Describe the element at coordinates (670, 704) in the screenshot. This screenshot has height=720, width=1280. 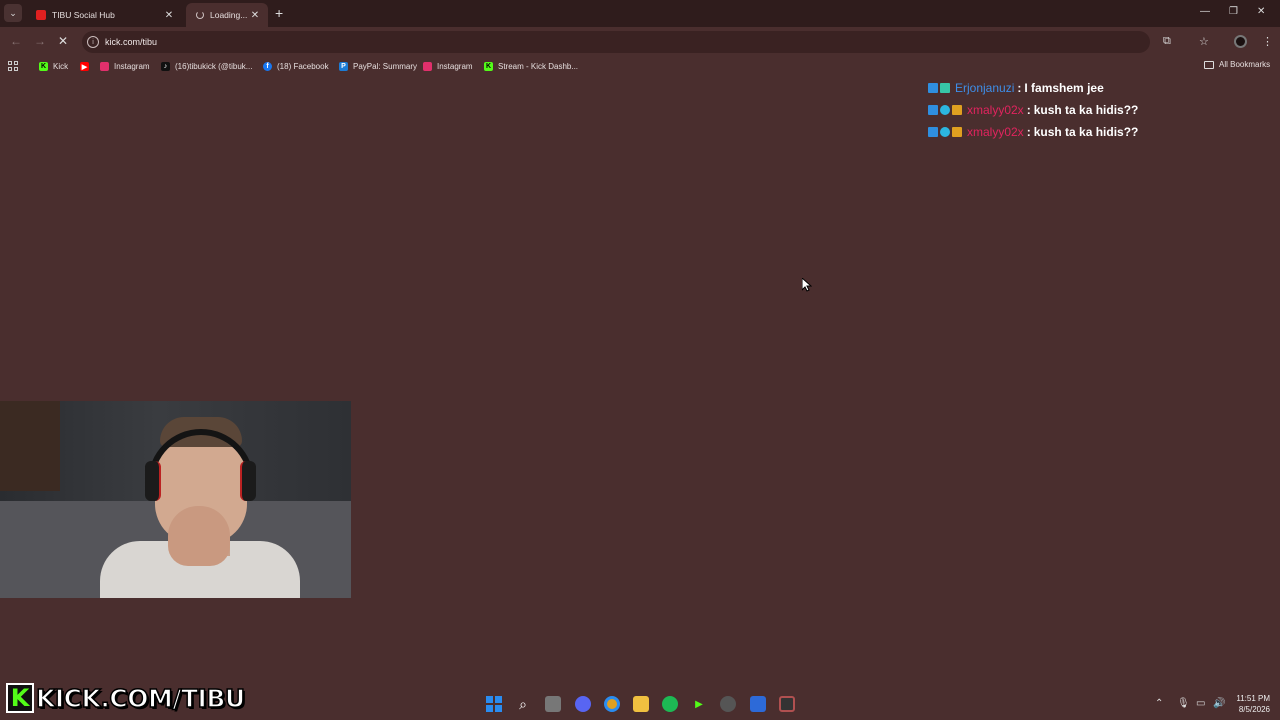
I see `spotify-icon` at that location.